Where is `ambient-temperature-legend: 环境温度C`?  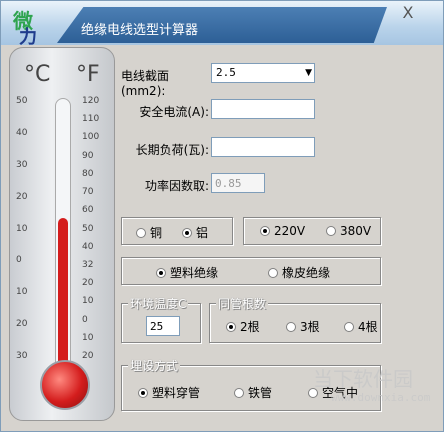
ambient-temperature-legend: 环境温度C is located at coordinates (158, 303).